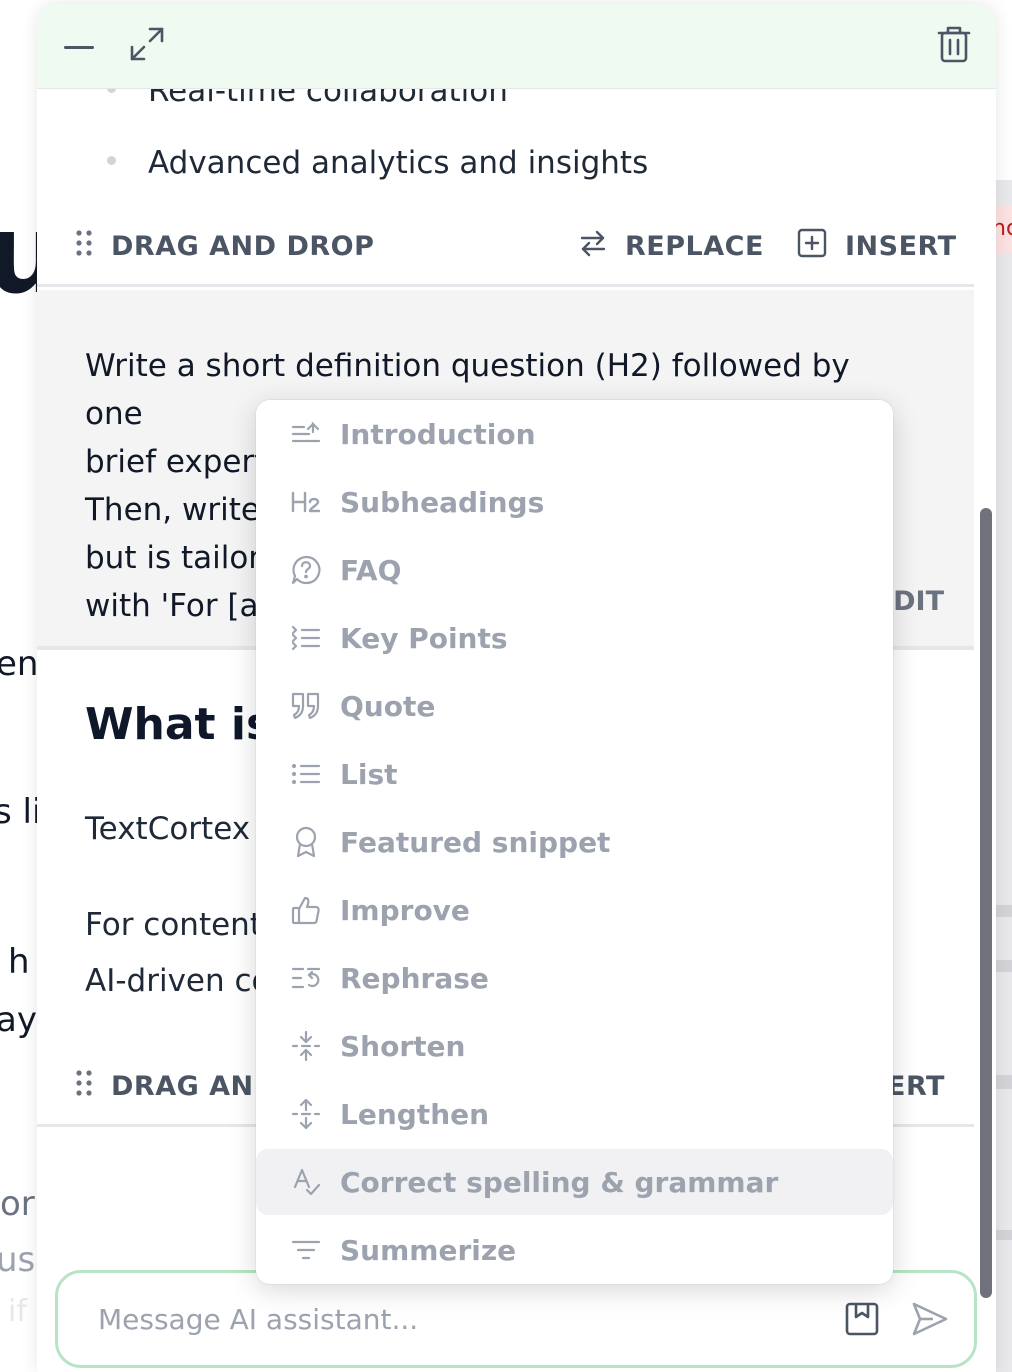 The width and height of the screenshot is (1012, 1372). What do you see at coordinates (428, 1250) in the screenshot?
I see `menu-item-label: Summerize` at bounding box center [428, 1250].